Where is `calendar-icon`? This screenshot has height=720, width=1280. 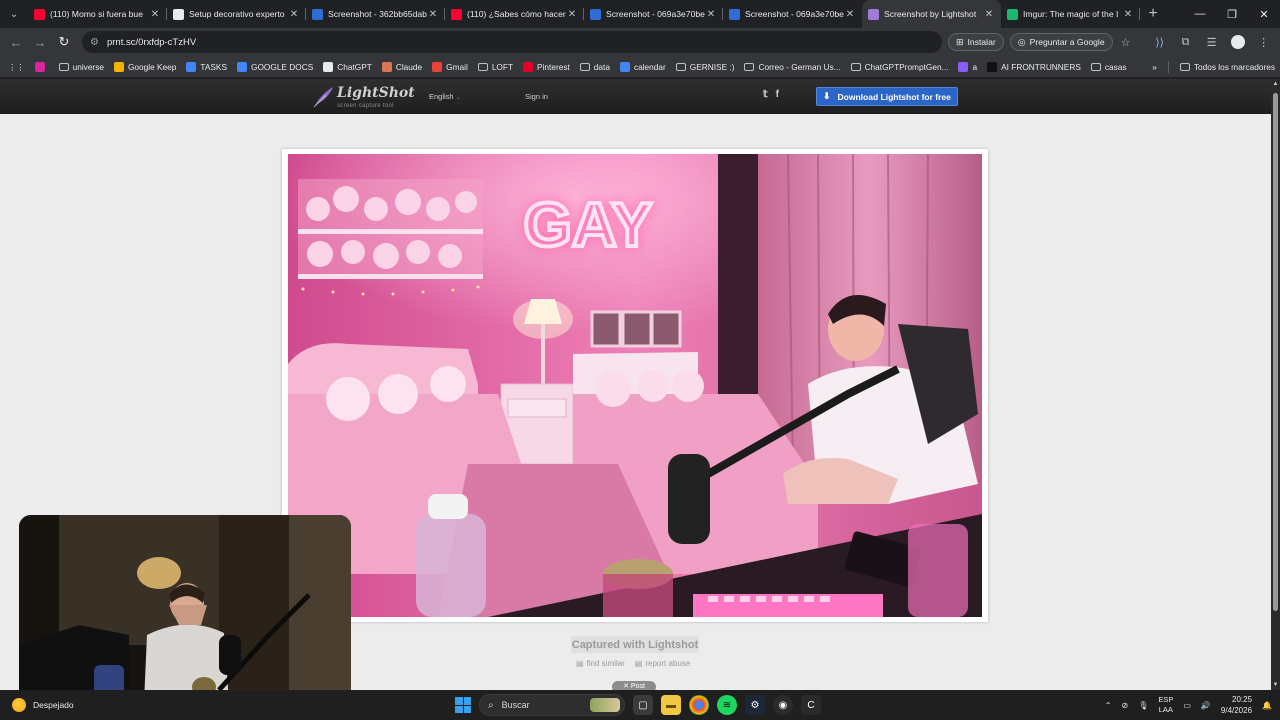
calendar-icon is located at coordinates (624, 66).